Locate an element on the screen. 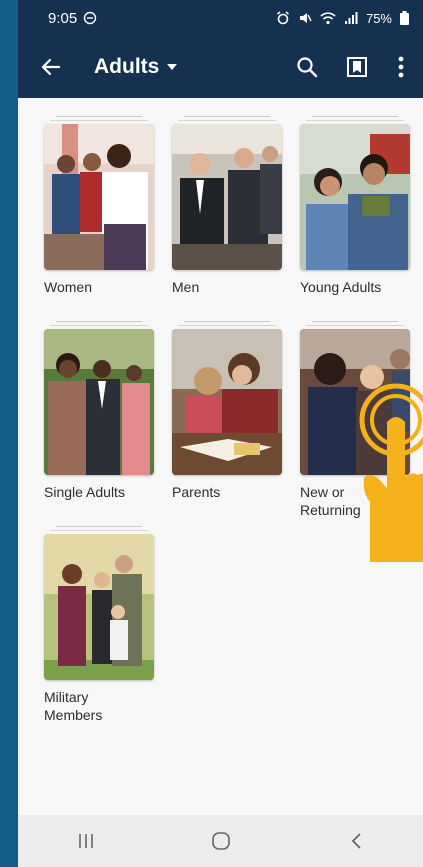 This screenshot has height=867, width=423. alarm-icon is located at coordinates (282, 18).